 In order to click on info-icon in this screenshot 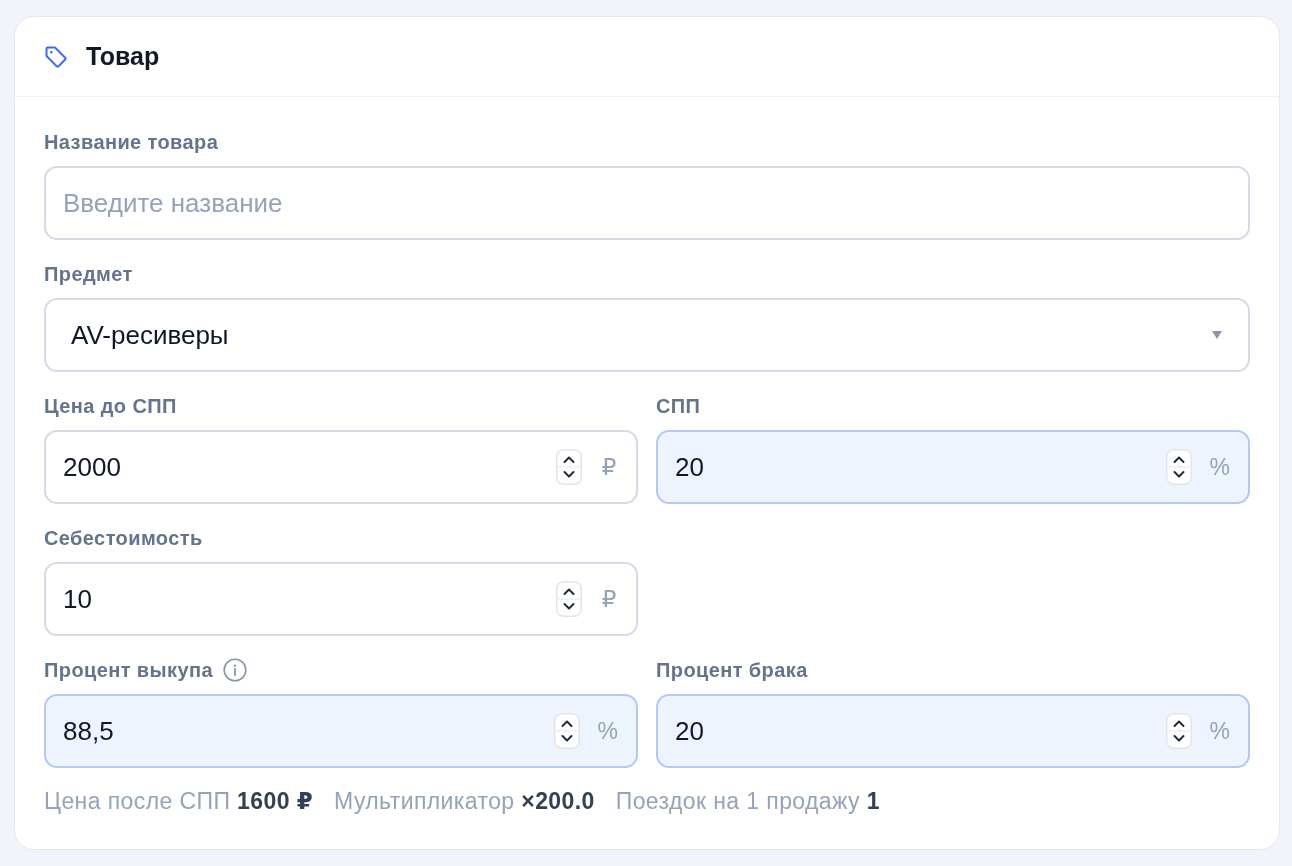, I will do `click(235, 670)`.